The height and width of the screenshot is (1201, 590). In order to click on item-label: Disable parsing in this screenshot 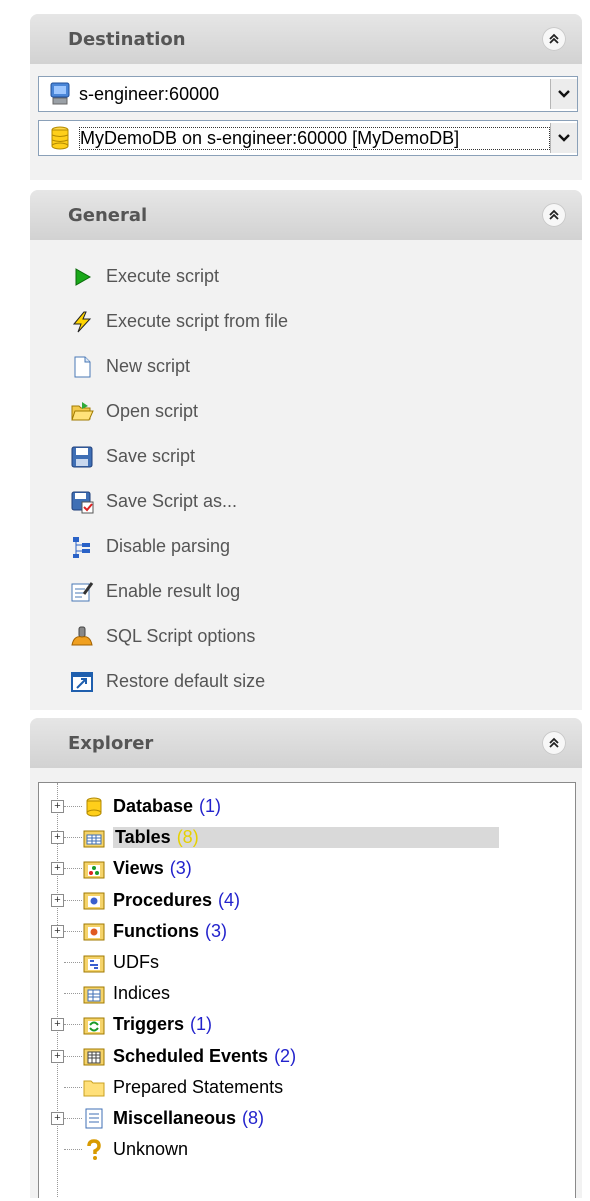, I will do `click(168, 546)`.